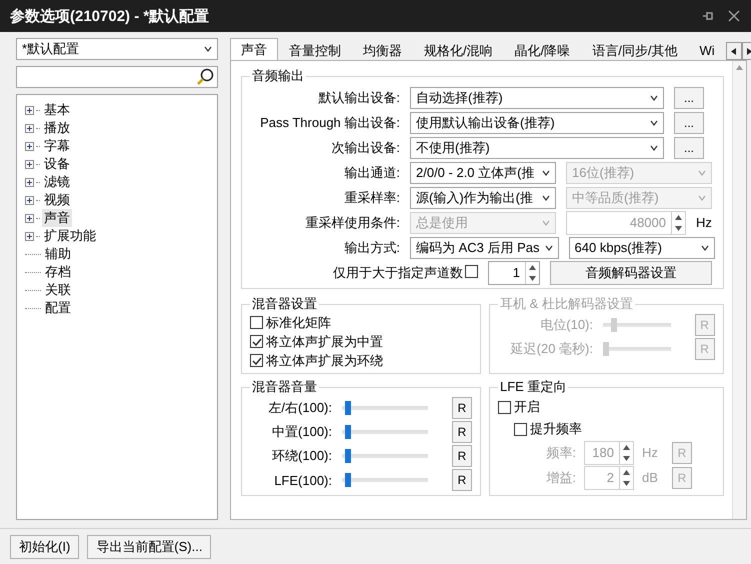  Describe the element at coordinates (58, 308) in the screenshot. I see `tree-item: 配置` at that location.